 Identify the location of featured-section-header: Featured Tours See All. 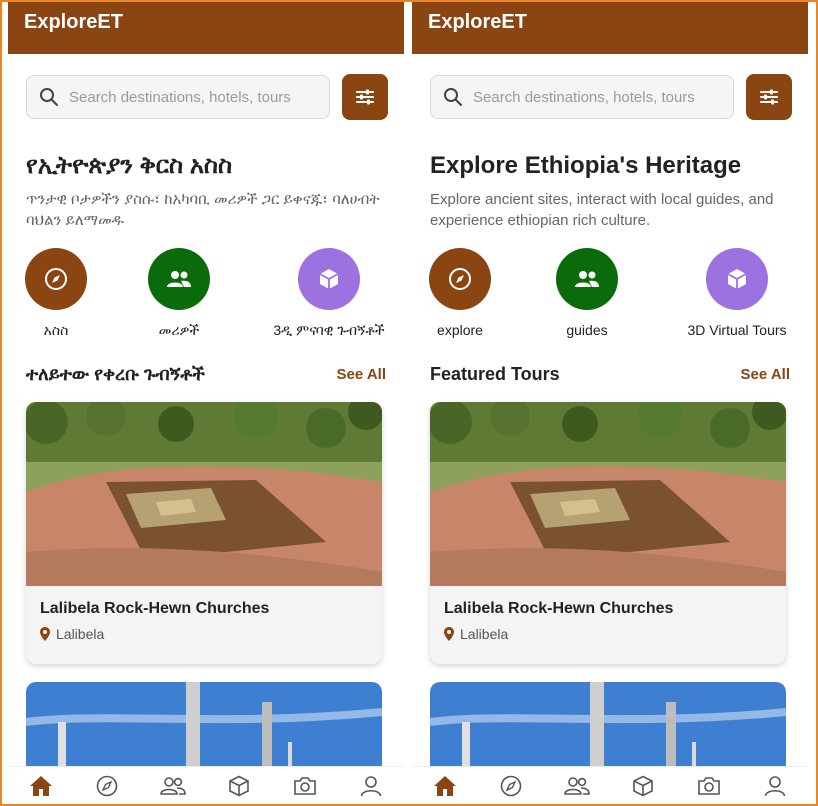
(610, 377).